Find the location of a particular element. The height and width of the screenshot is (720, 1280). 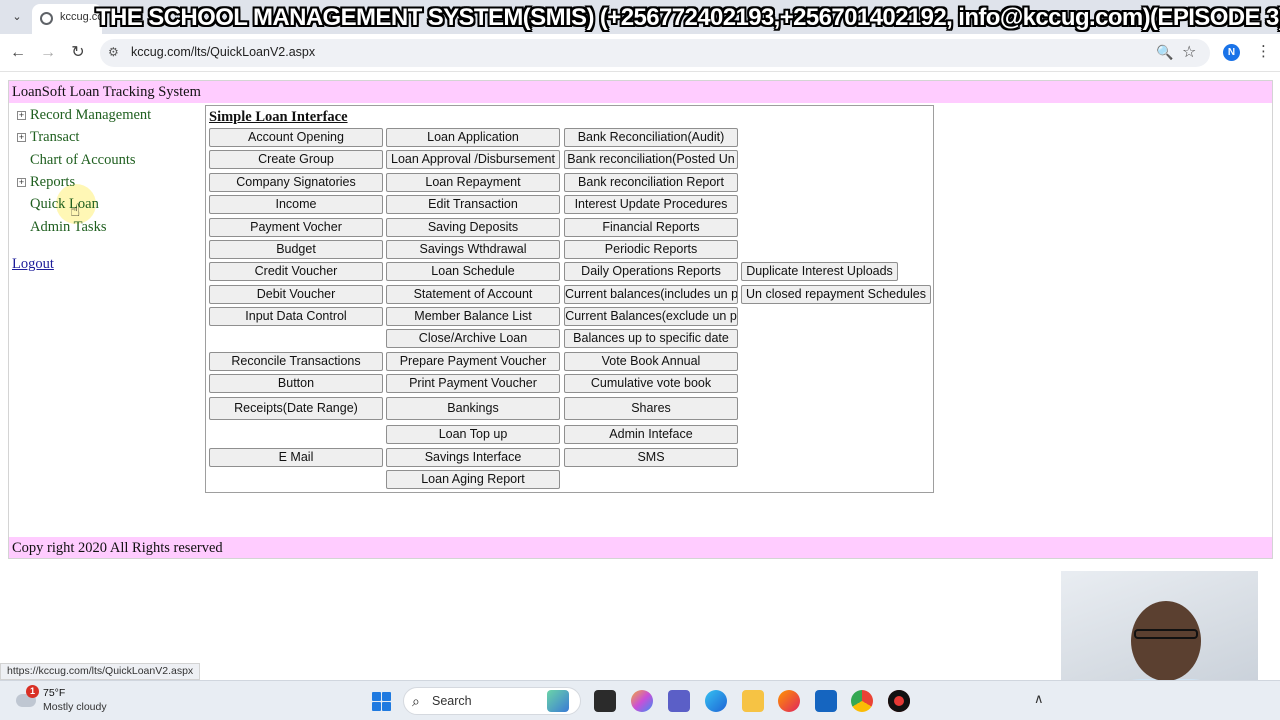

recorder-app-icon is located at coordinates (899, 701).